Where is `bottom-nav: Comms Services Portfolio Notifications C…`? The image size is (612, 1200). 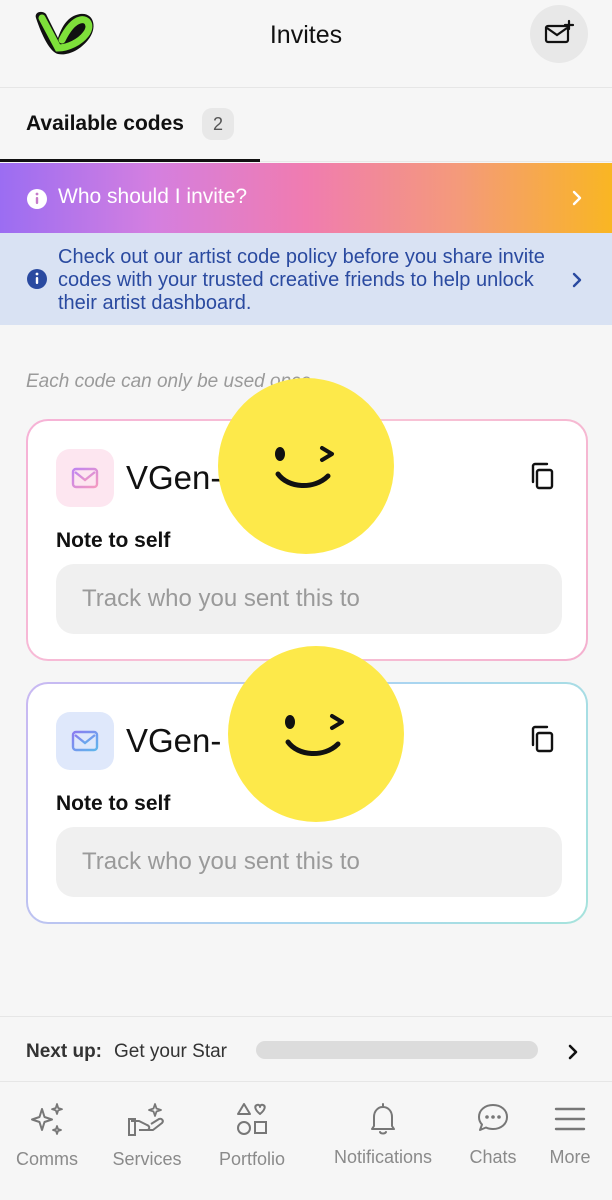 bottom-nav: Comms Services Portfolio Notifications C… is located at coordinates (306, 1141).